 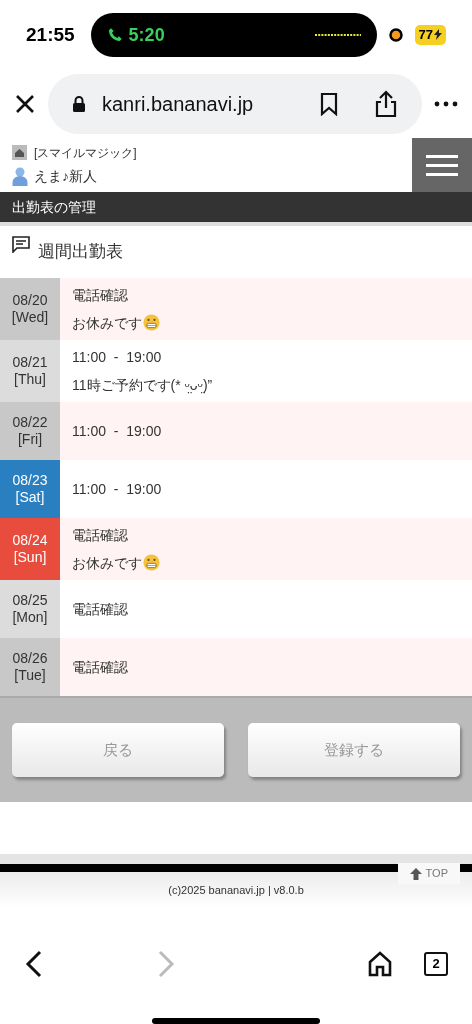 I want to click on weekday-text: [Sun], so click(x=30, y=557).